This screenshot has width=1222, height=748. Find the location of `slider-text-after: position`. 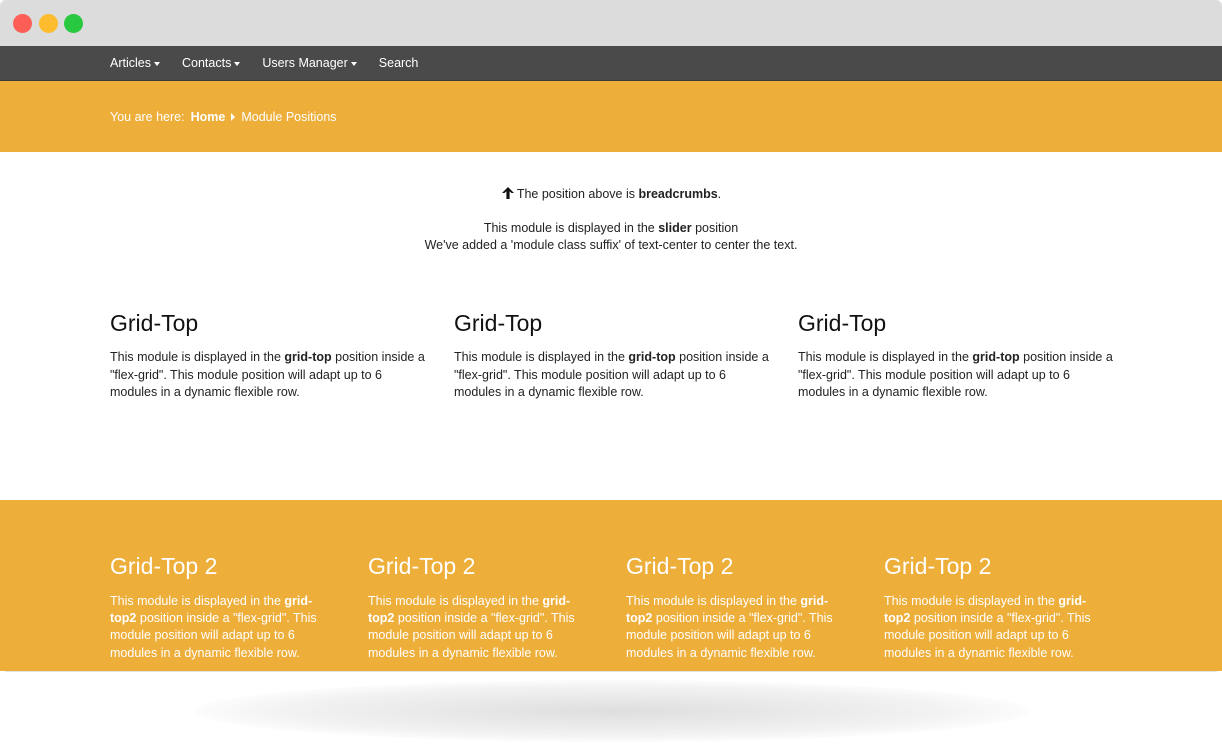

slider-text-after: position is located at coordinates (717, 228).